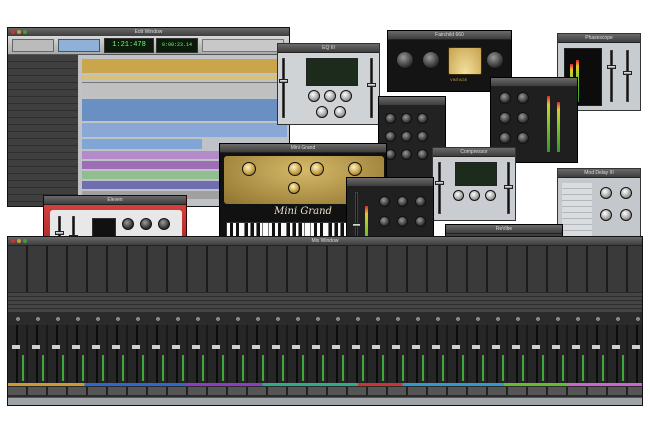  I want to click on compressor-titlebar: Compressor, so click(474, 152).